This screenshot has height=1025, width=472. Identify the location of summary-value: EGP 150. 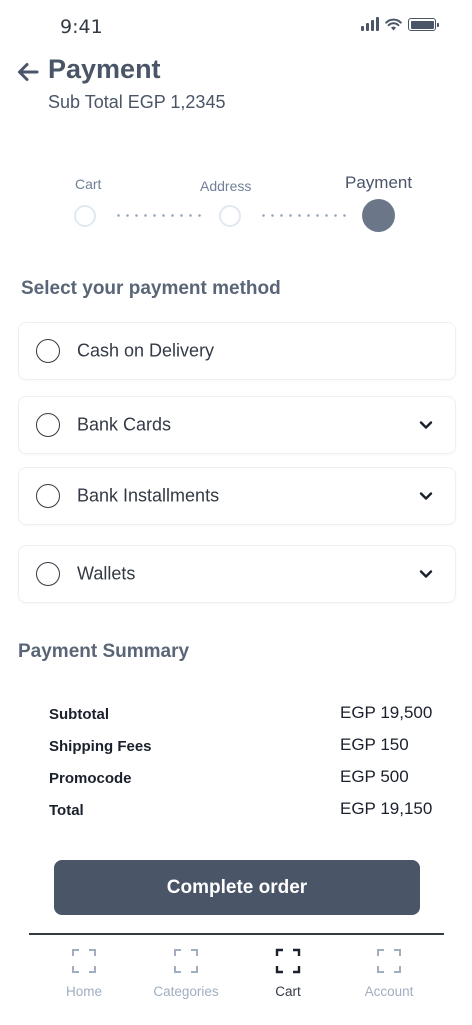
(374, 744).